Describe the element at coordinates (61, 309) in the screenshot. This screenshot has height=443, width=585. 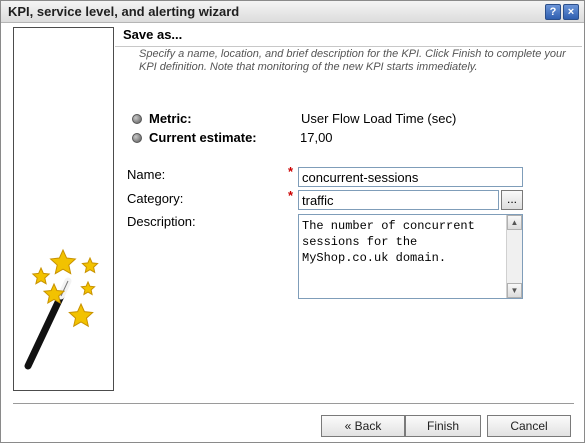
I see `magic-wand-stars-icon` at that location.